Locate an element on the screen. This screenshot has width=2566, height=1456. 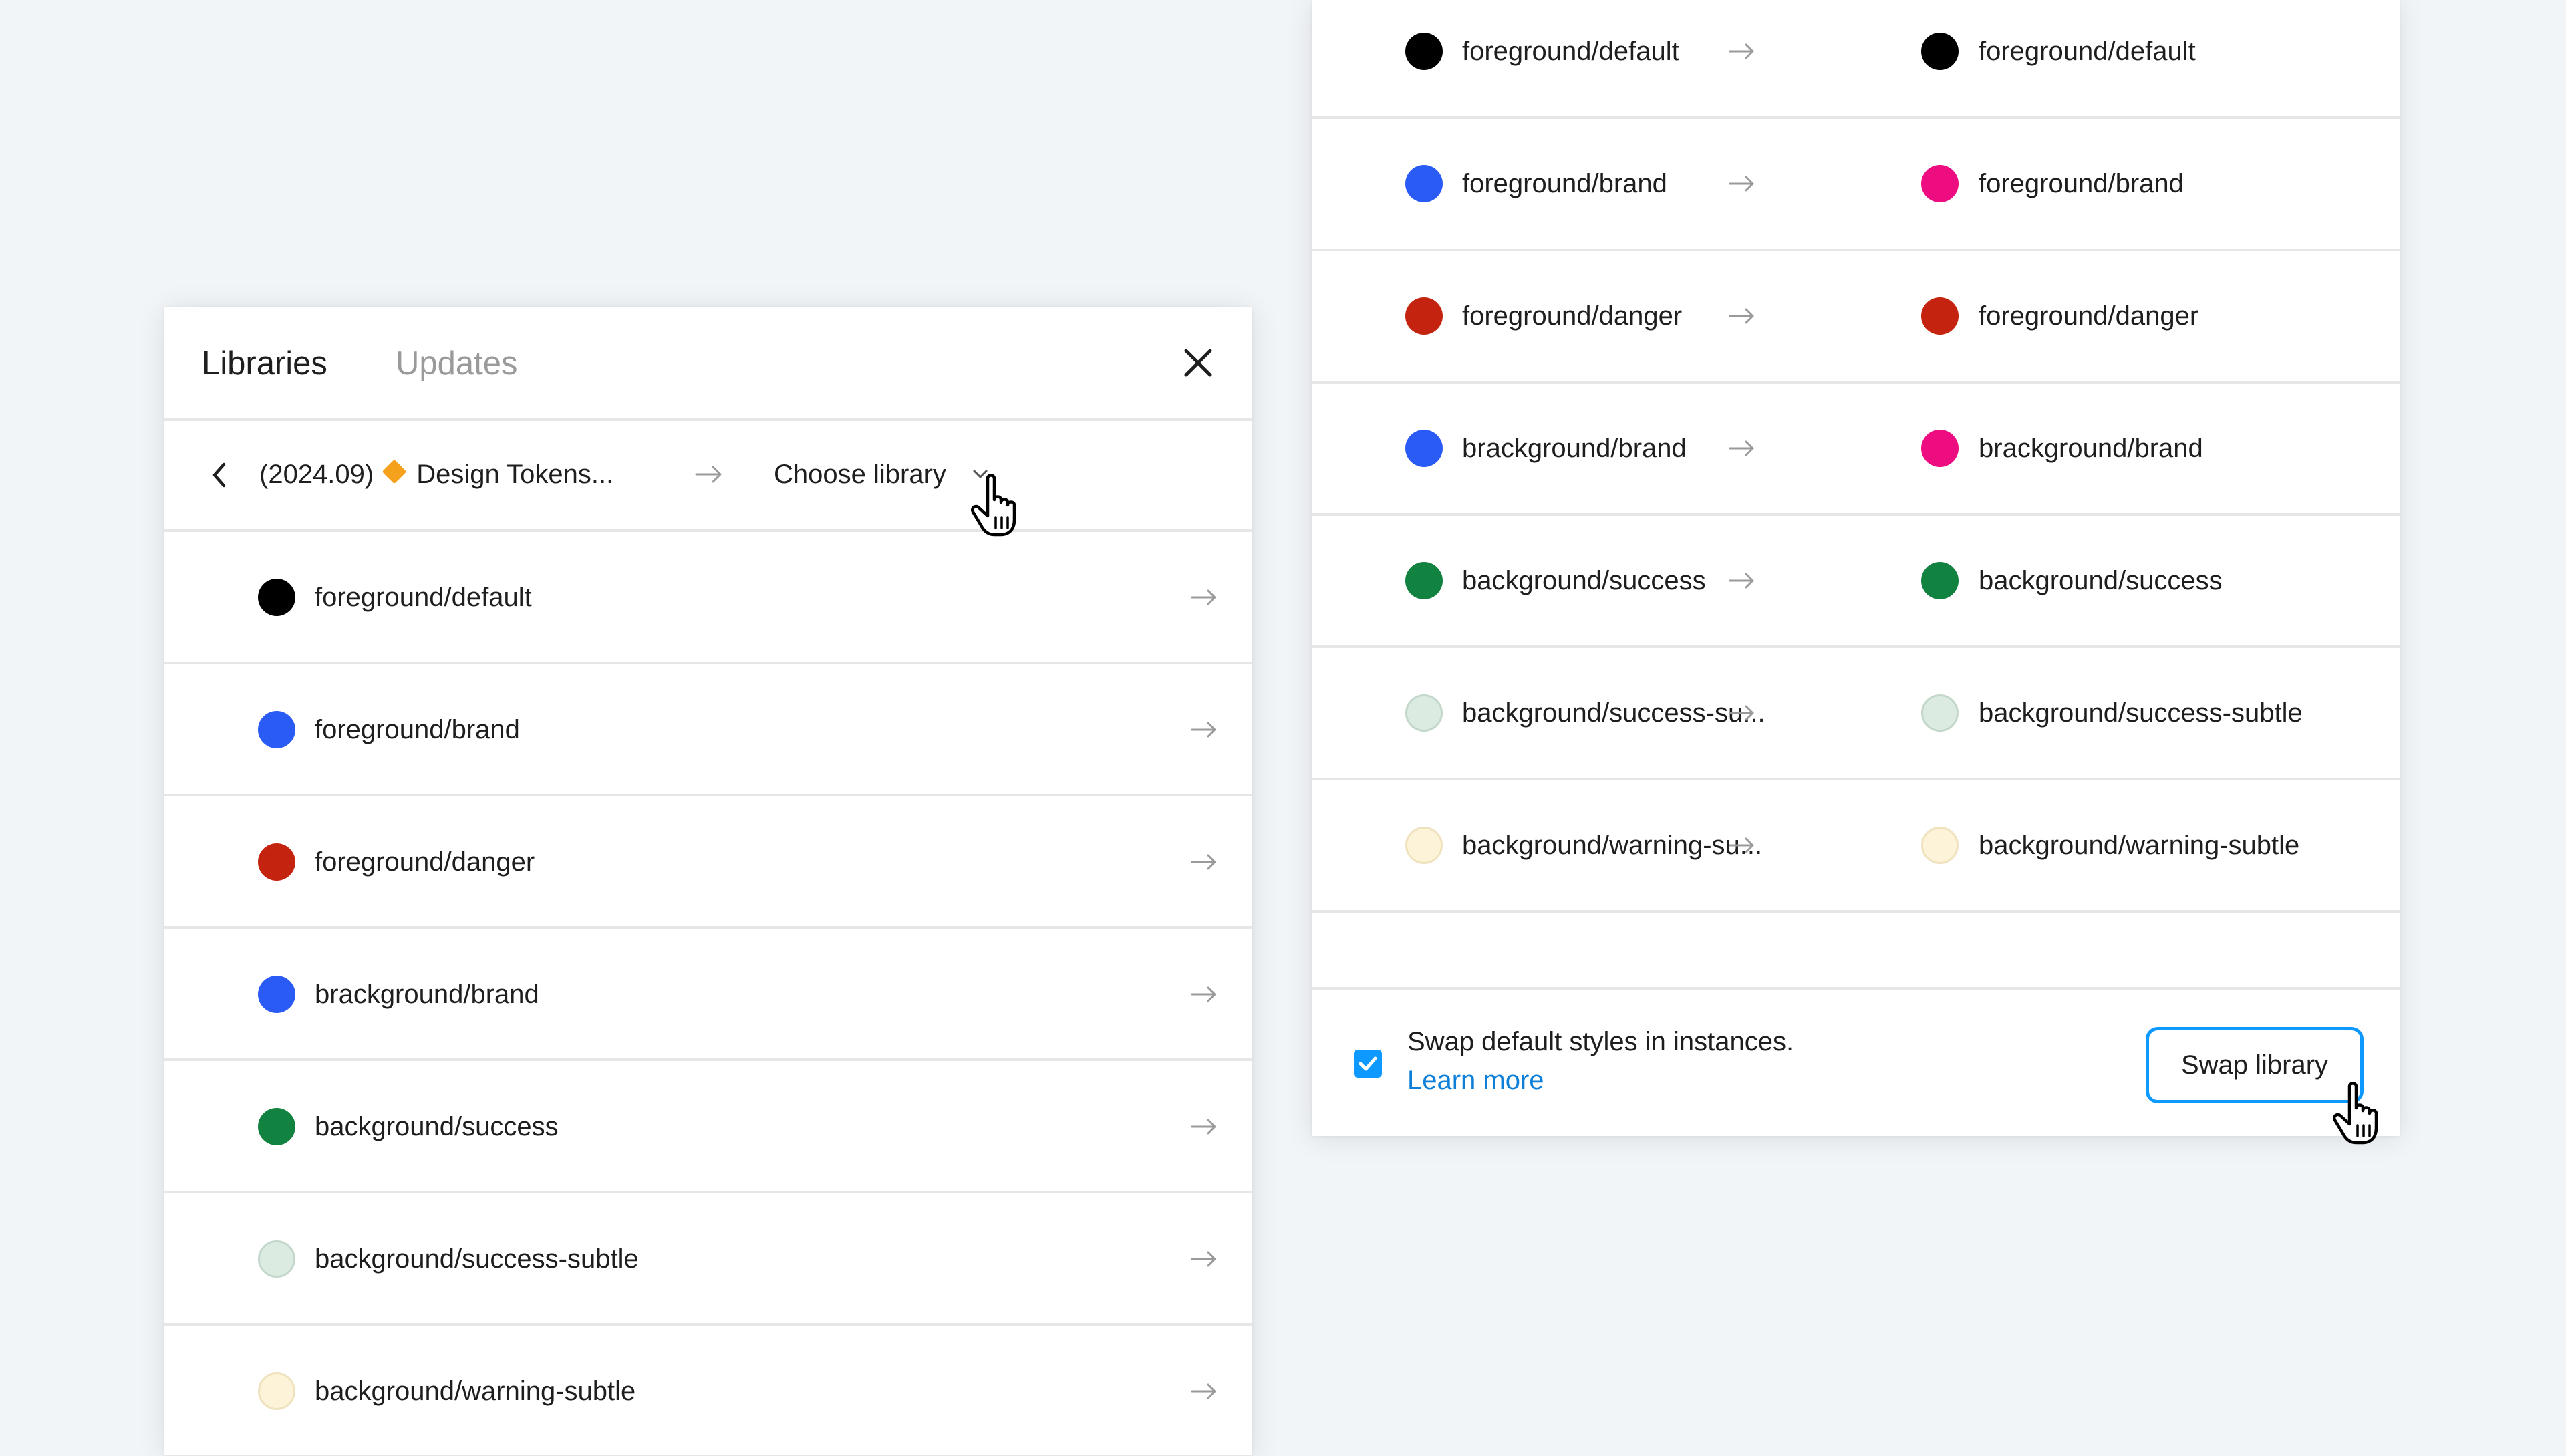
swap-mapping-row: foreground/brand foreground/brand is located at coordinates (1856, 185).